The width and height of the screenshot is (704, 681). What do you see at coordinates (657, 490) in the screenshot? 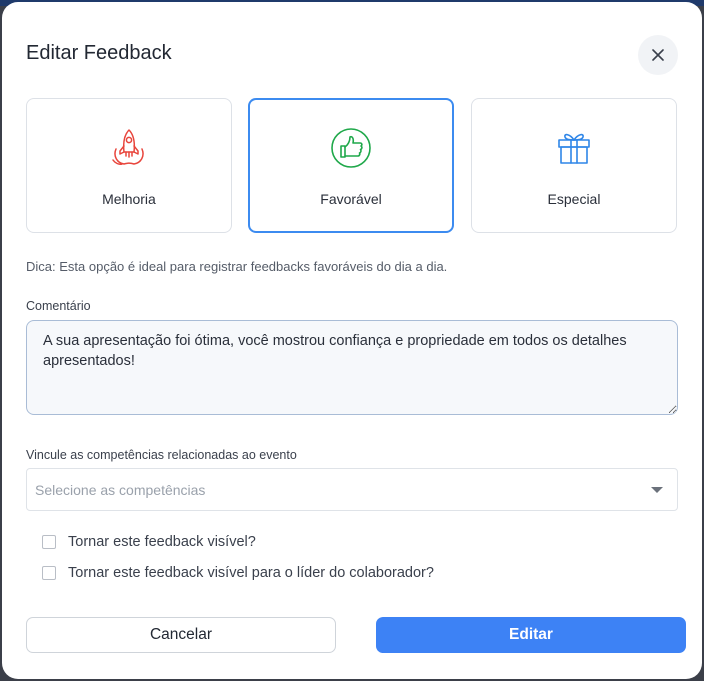
I see `chevron-down-icon` at bounding box center [657, 490].